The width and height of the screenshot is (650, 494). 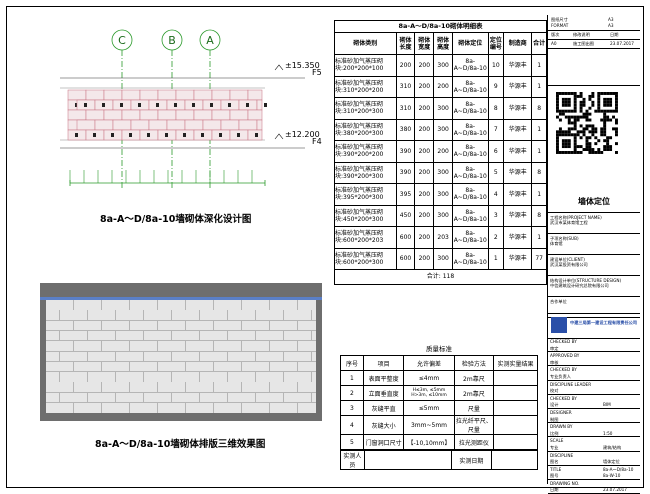 What do you see at coordinates (429, 363) in the screenshot?
I see `column-header: 允许偏差` at bounding box center [429, 363].